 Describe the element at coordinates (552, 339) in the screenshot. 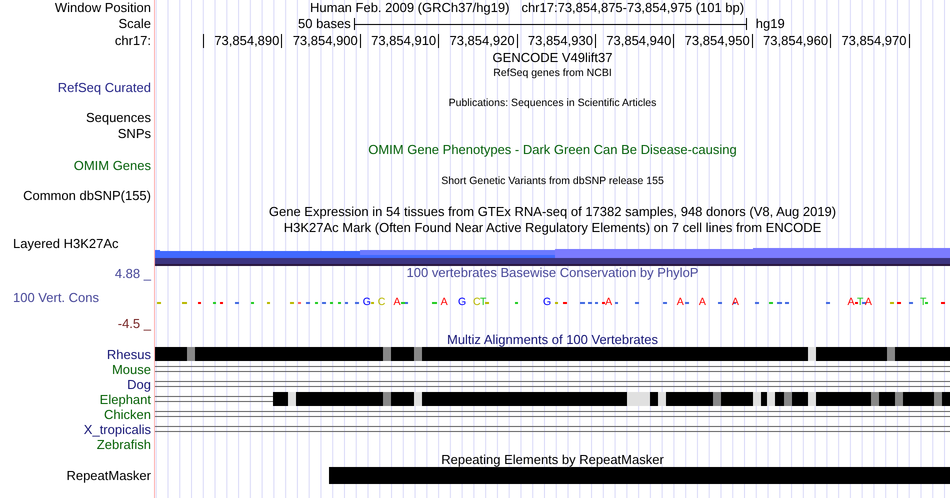

I see `track-title: Multiz Alignments of 100 Vertebrates` at that location.